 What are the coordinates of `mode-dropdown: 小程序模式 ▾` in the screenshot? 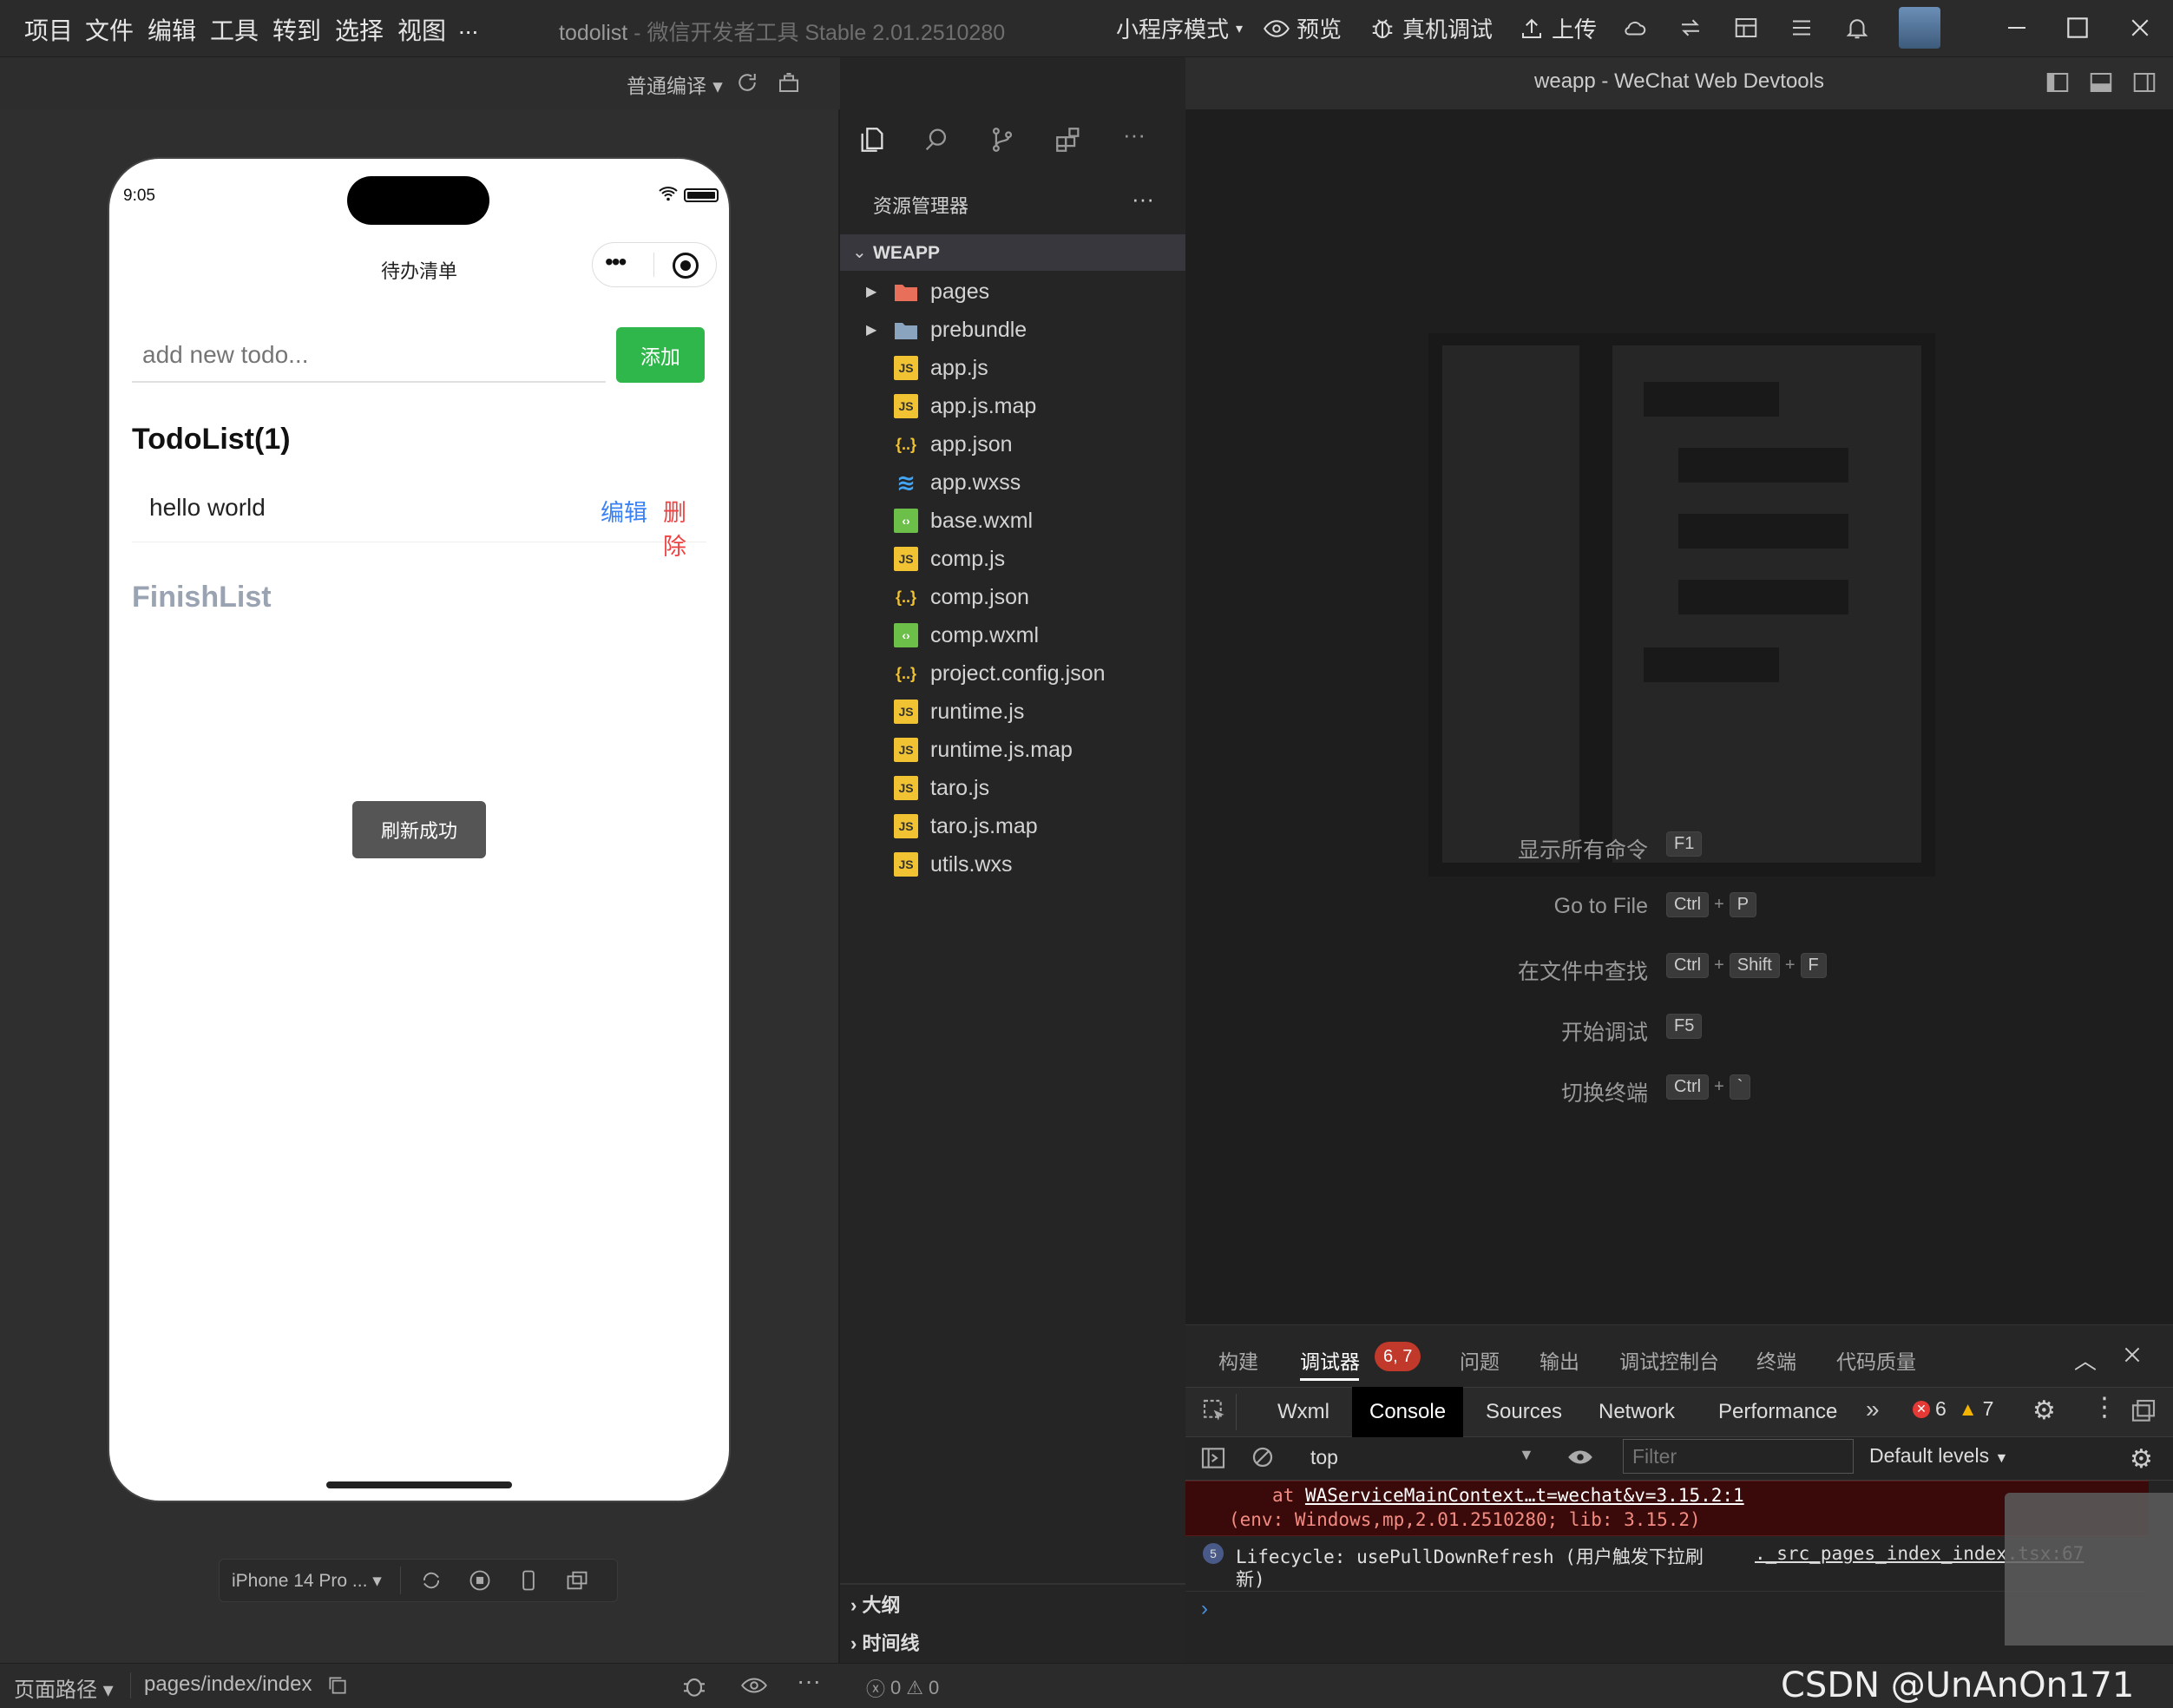 It's located at (1179, 28).